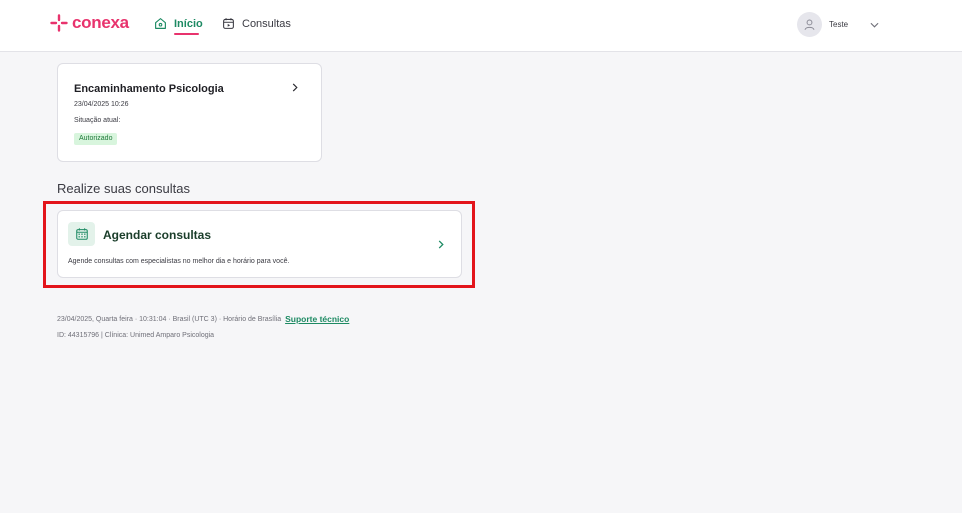  I want to click on nav-inicio-text: Início, so click(188, 23).